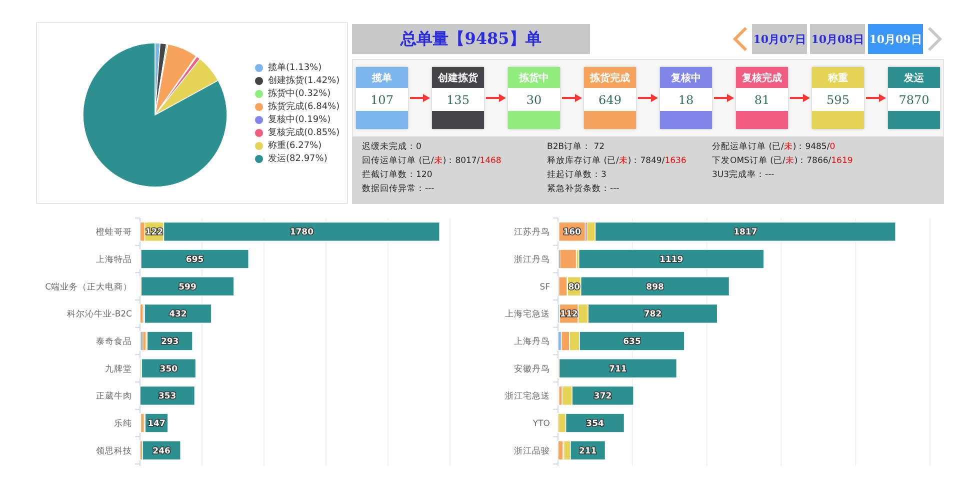 This screenshot has width=980, height=500. Describe the element at coordinates (572, 233) in the screenshot. I see `data-label: 160` at that location.